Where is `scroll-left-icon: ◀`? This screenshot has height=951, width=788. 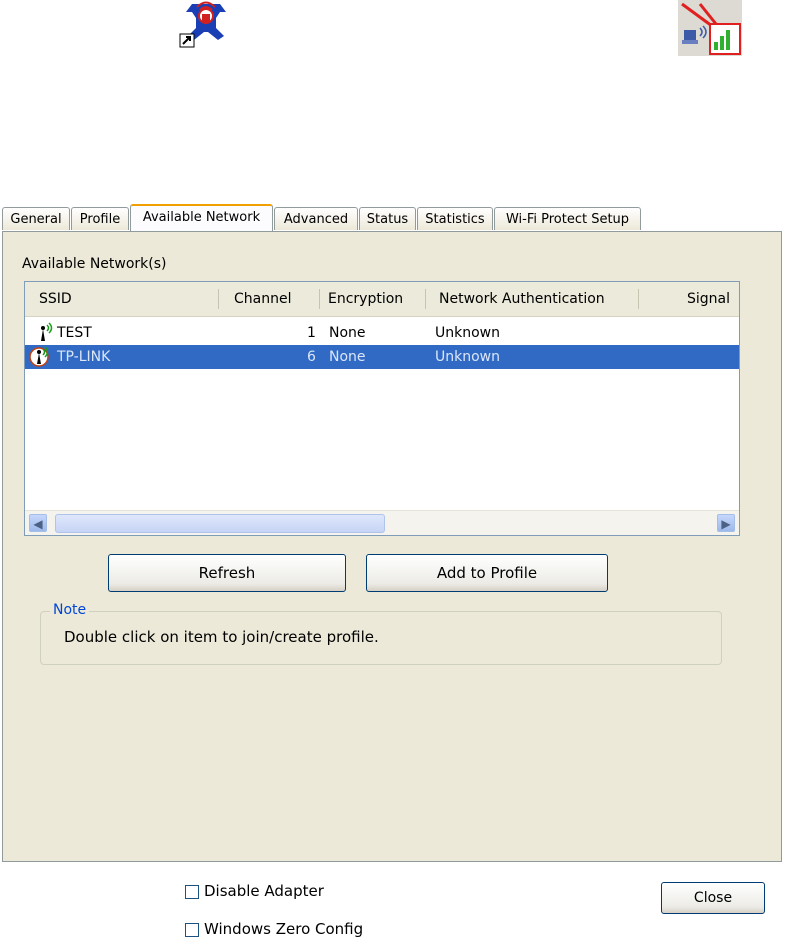 scroll-left-icon: ◀ is located at coordinates (38, 523).